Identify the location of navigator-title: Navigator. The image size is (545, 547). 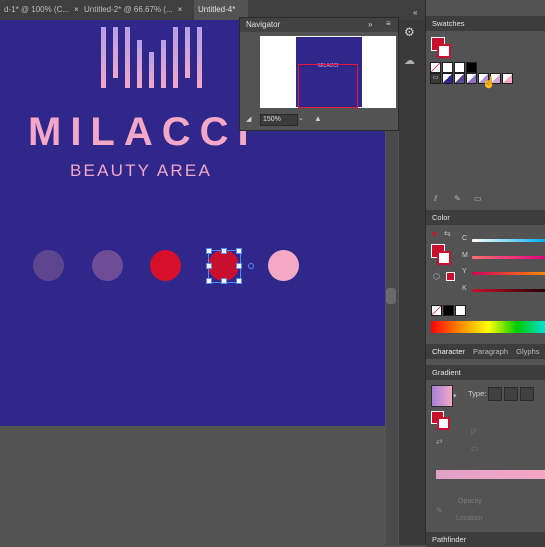
(263, 24).